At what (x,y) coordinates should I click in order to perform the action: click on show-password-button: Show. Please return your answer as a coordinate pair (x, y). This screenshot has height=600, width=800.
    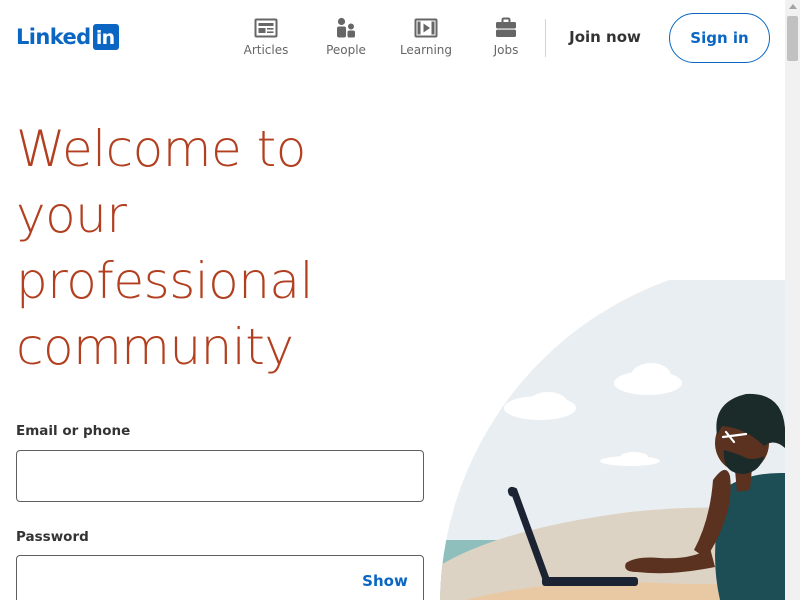
    Looking at the image, I should click on (385, 581).